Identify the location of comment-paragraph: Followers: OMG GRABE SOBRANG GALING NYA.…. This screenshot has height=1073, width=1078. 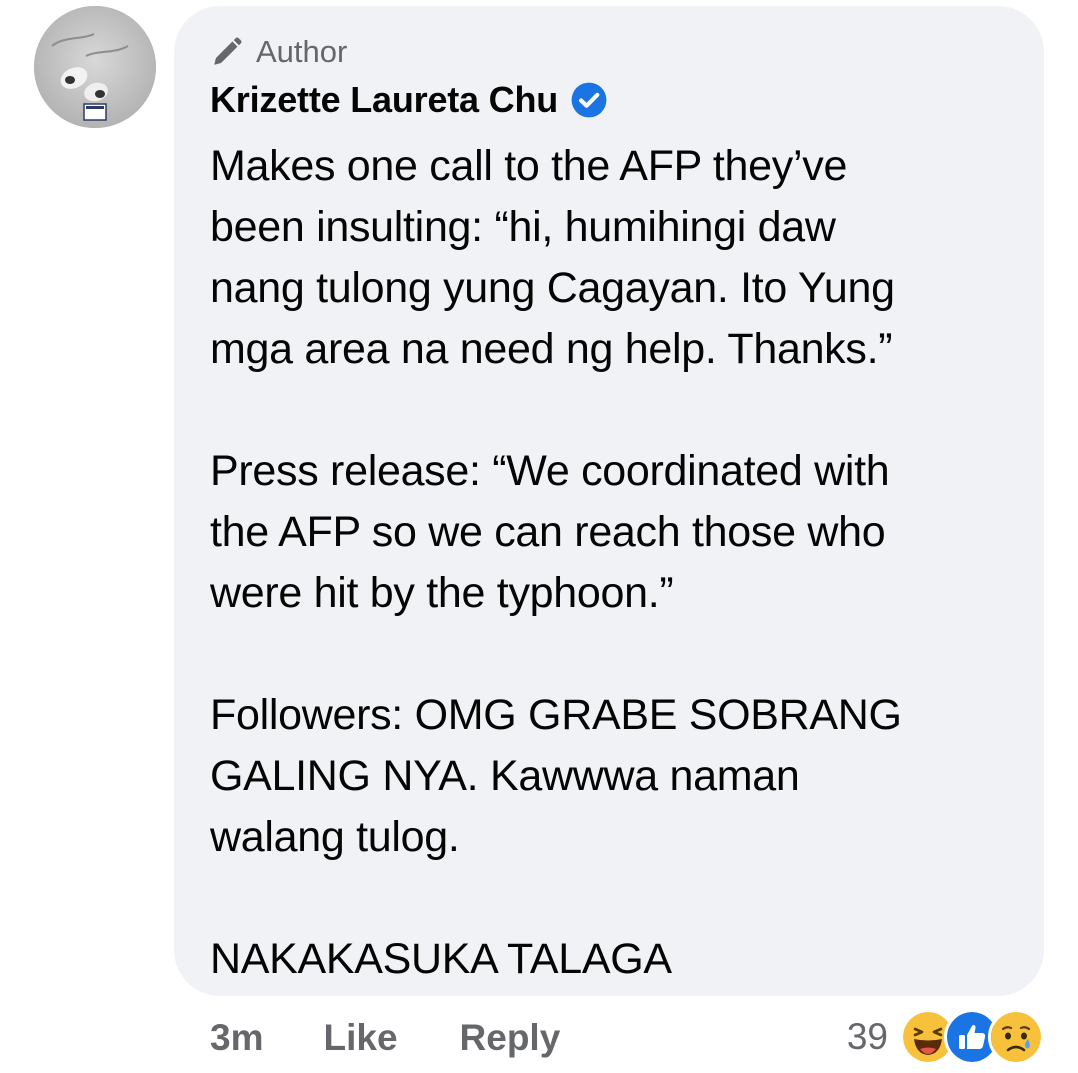
(556, 776).